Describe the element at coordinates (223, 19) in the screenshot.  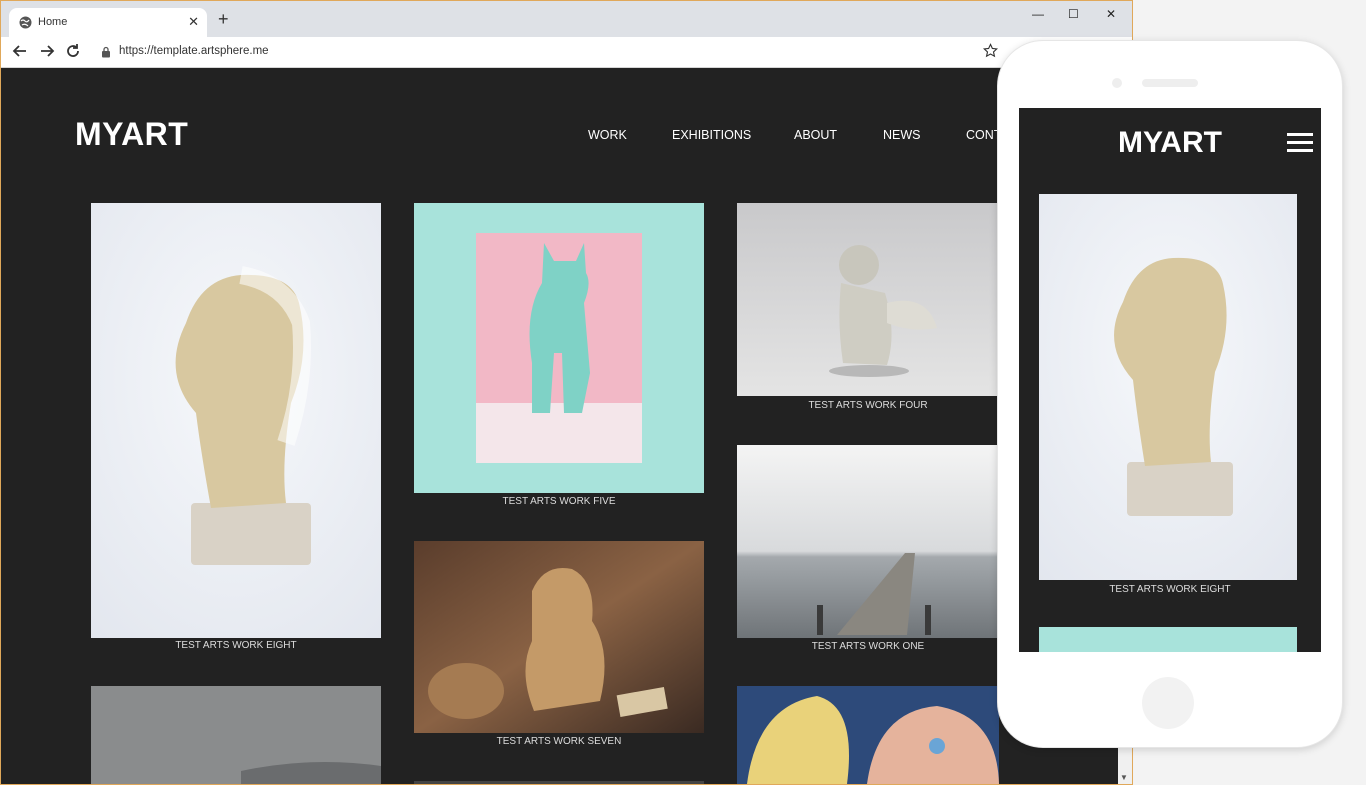
I see `new-tab-button: +` at that location.